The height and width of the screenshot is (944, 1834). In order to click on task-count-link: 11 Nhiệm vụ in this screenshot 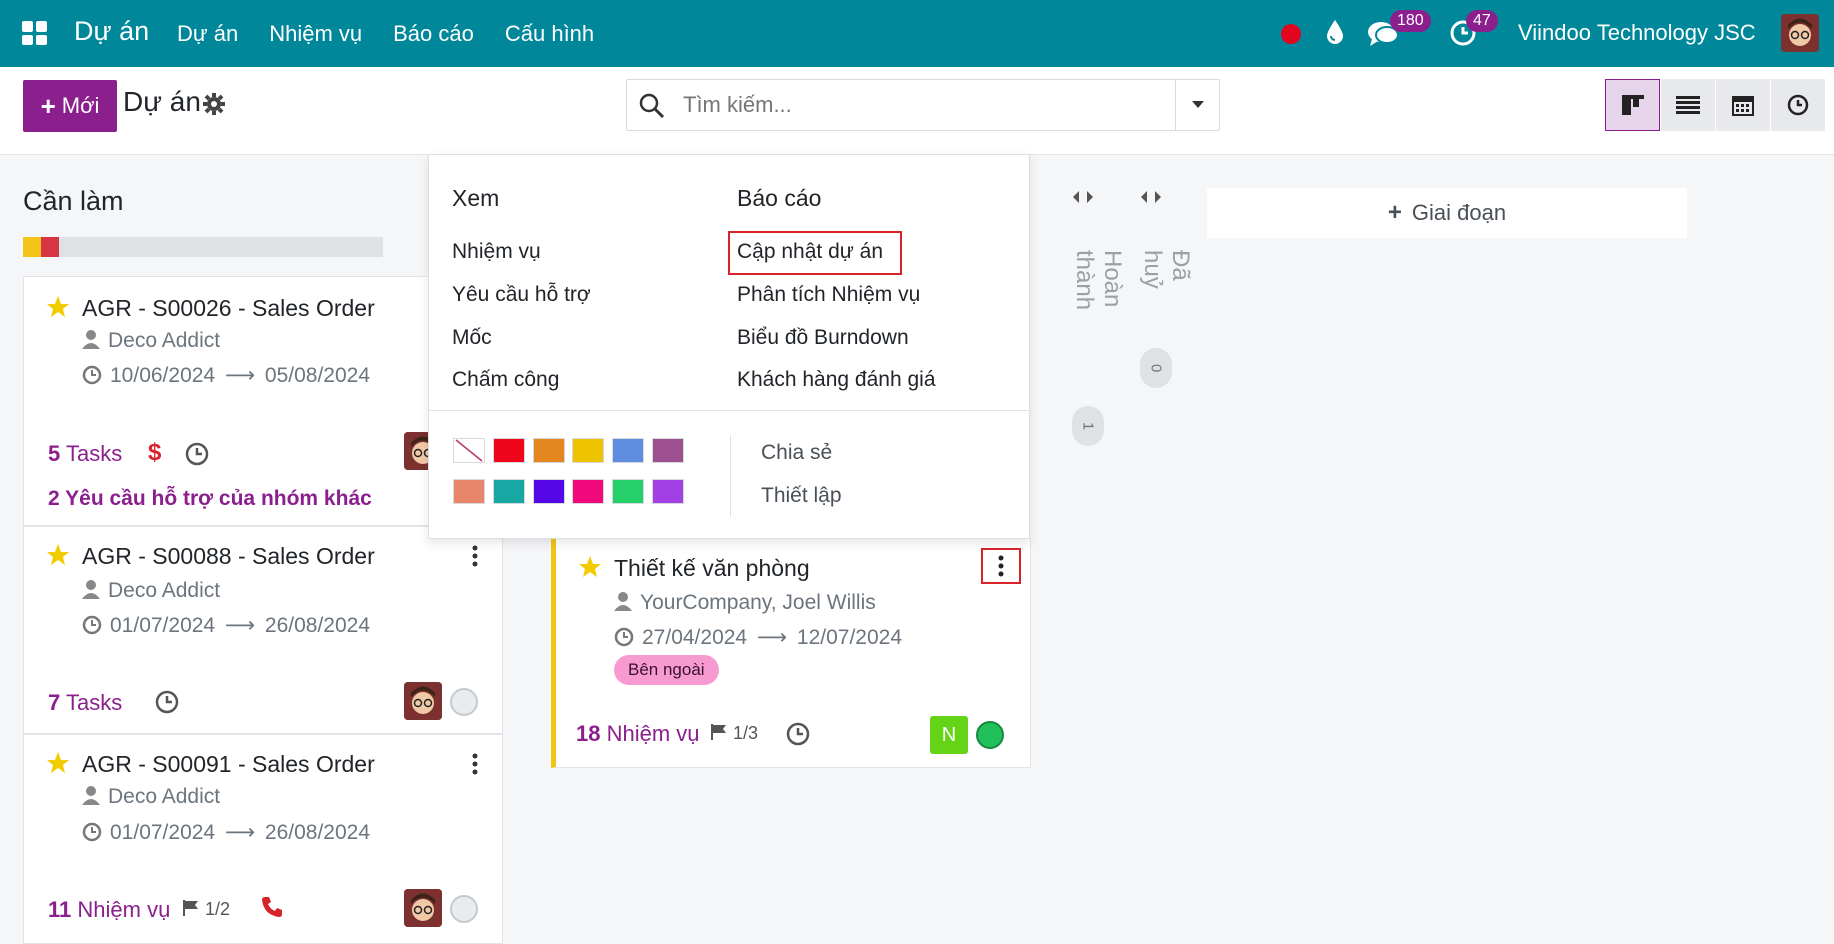, I will do `click(109, 910)`.